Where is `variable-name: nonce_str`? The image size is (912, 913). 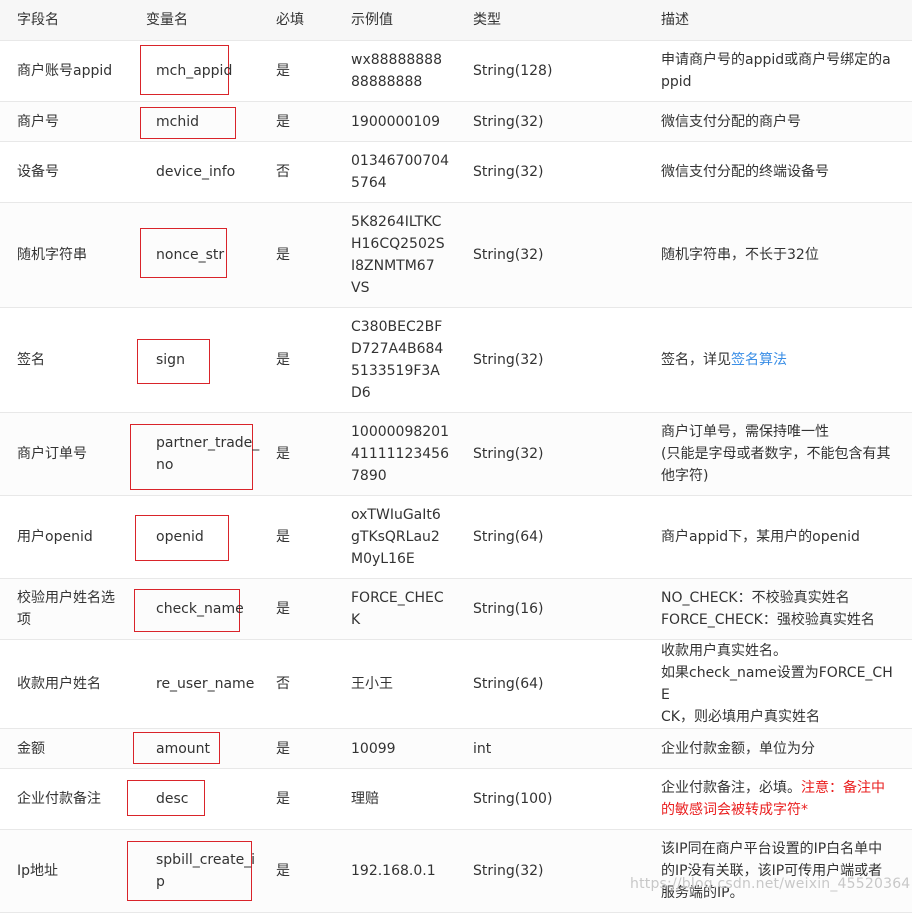
variable-name: nonce_str is located at coordinates (190, 255).